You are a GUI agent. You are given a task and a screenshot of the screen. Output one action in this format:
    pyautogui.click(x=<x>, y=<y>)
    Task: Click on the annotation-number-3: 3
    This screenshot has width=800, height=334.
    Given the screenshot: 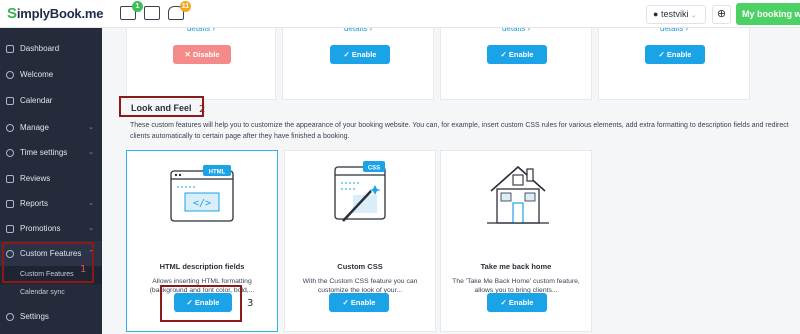 What is the action you would take?
    pyautogui.click(x=250, y=303)
    